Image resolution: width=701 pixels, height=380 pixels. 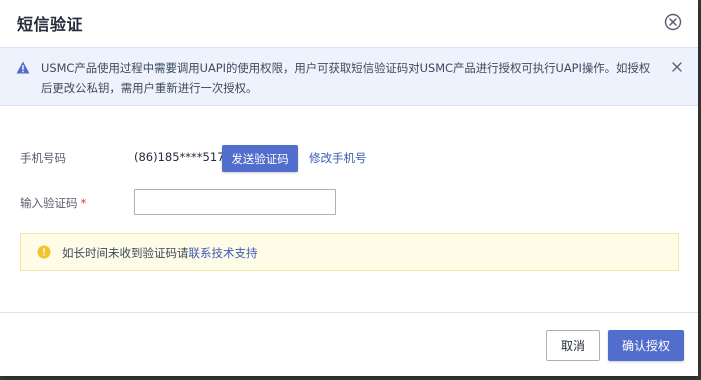 I want to click on verification-code-input, so click(x=235, y=202).